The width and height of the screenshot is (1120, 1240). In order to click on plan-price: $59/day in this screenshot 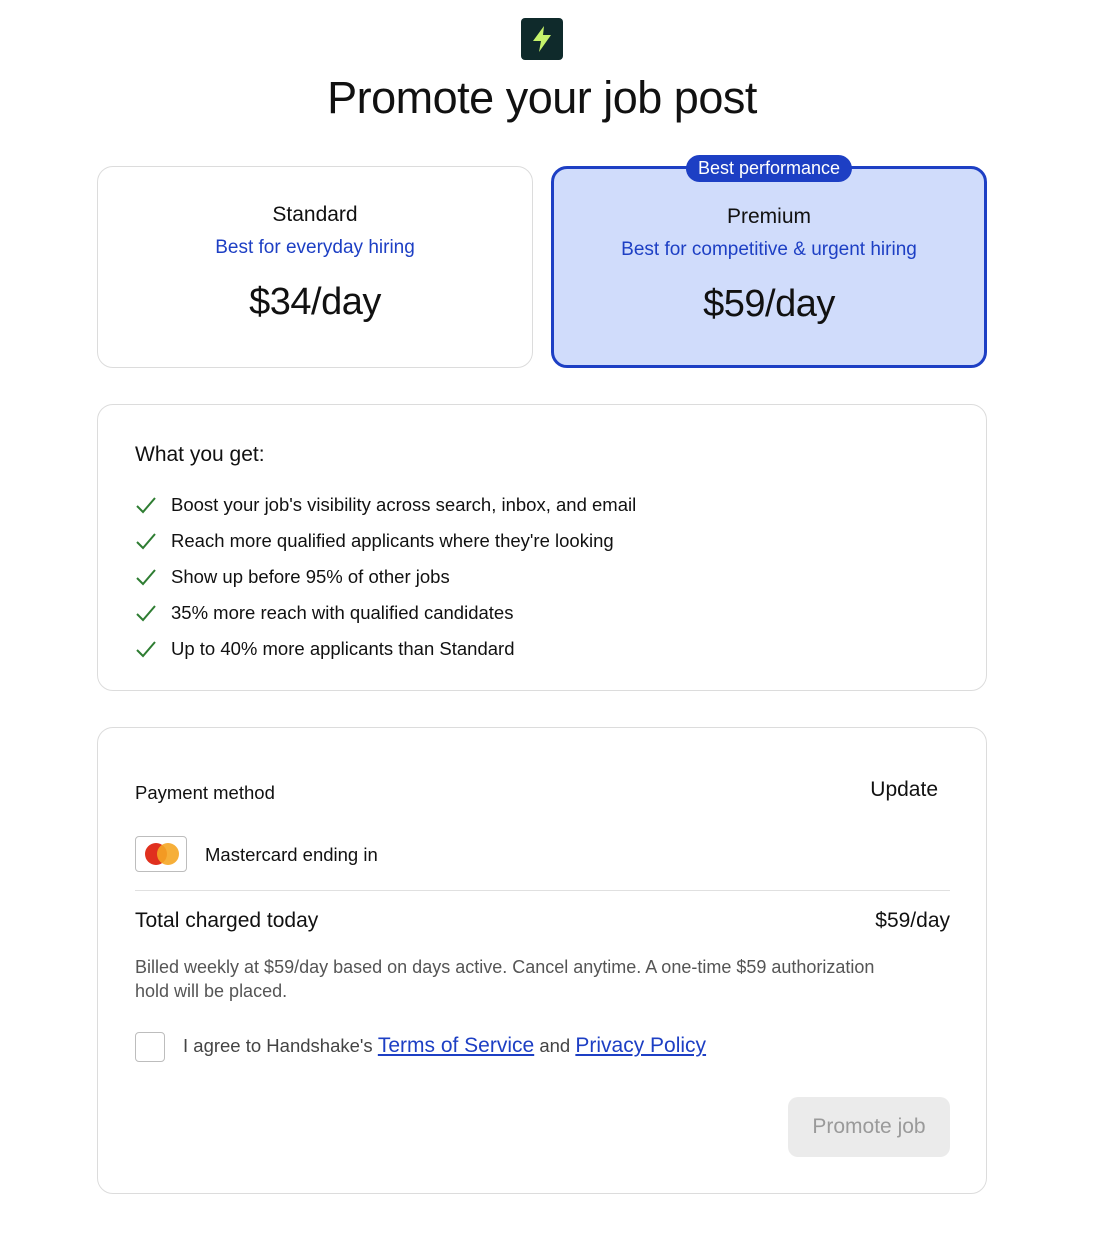, I will do `click(769, 304)`.